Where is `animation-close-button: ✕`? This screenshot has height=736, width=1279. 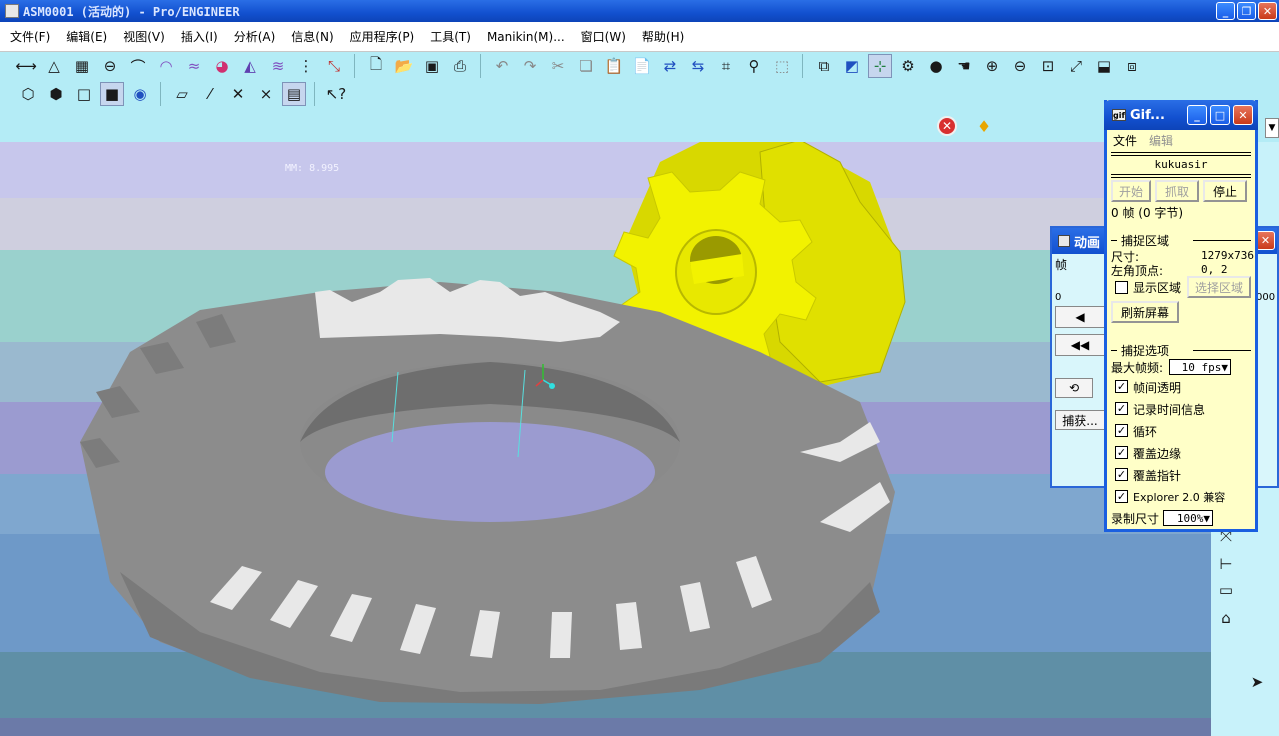
animation-close-button: ✕ is located at coordinates (1265, 240).